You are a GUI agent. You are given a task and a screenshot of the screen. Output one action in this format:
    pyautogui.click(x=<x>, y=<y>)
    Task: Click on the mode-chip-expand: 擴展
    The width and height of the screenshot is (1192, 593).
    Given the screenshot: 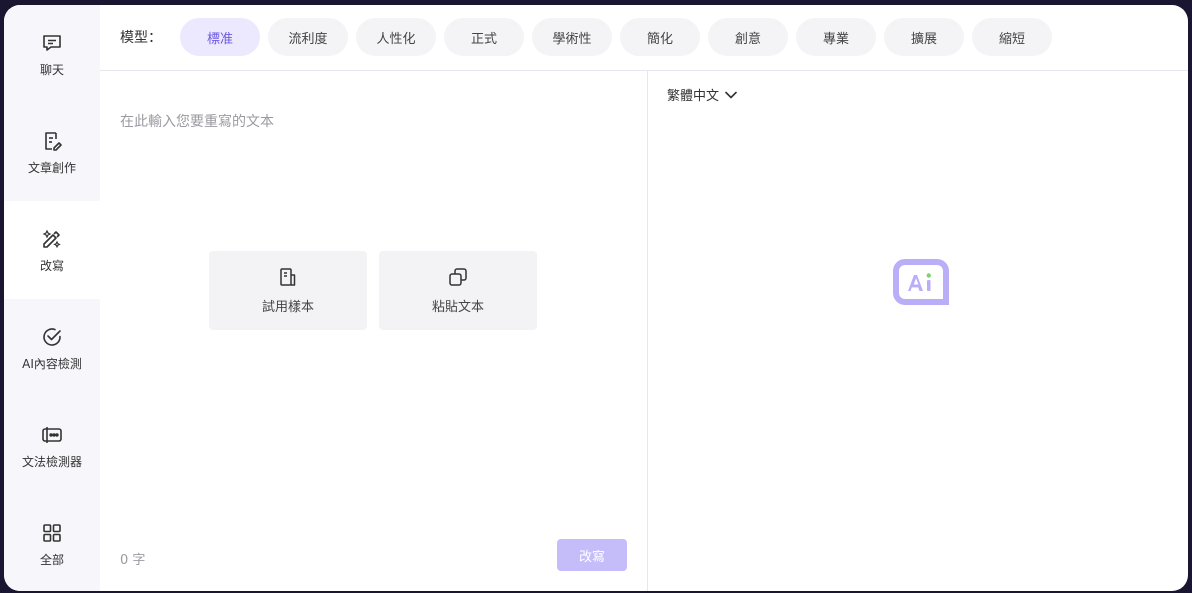 What is the action you would take?
    pyautogui.click(x=924, y=37)
    